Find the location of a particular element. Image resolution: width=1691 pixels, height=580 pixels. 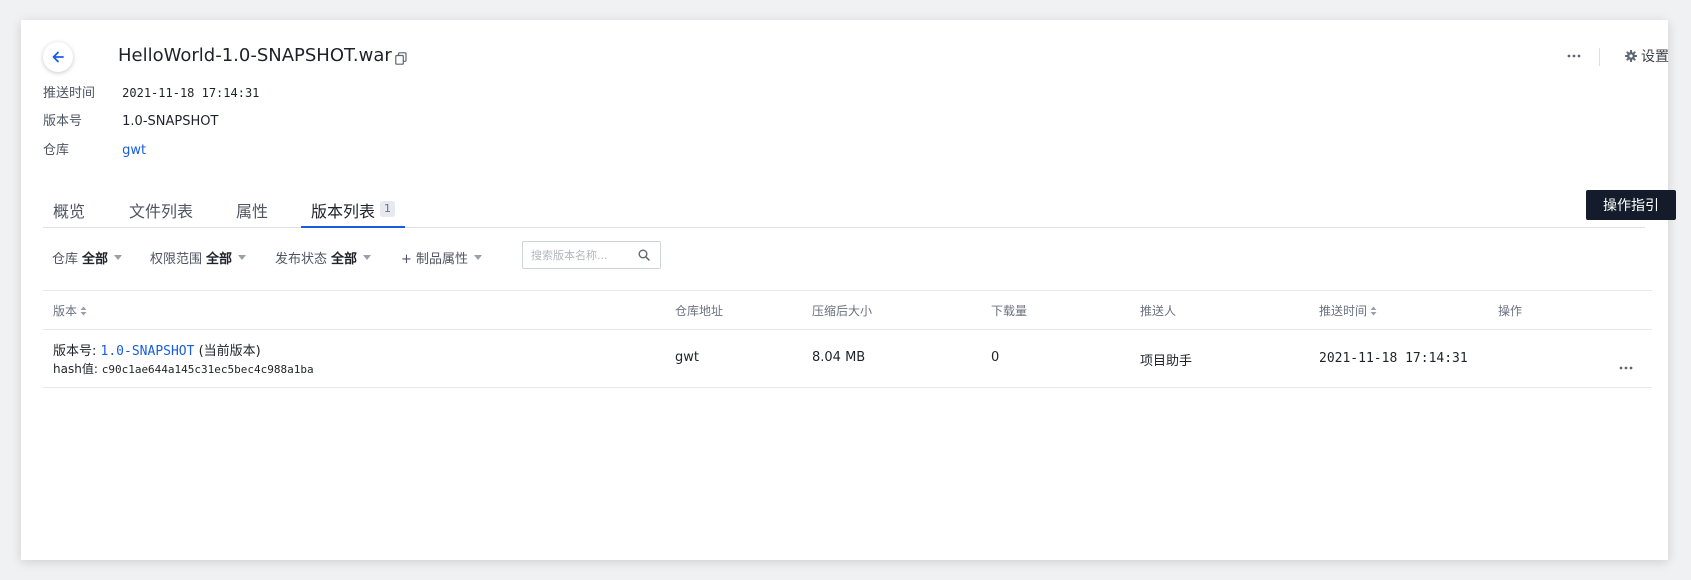

download-count: 0 is located at coordinates (995, 357).